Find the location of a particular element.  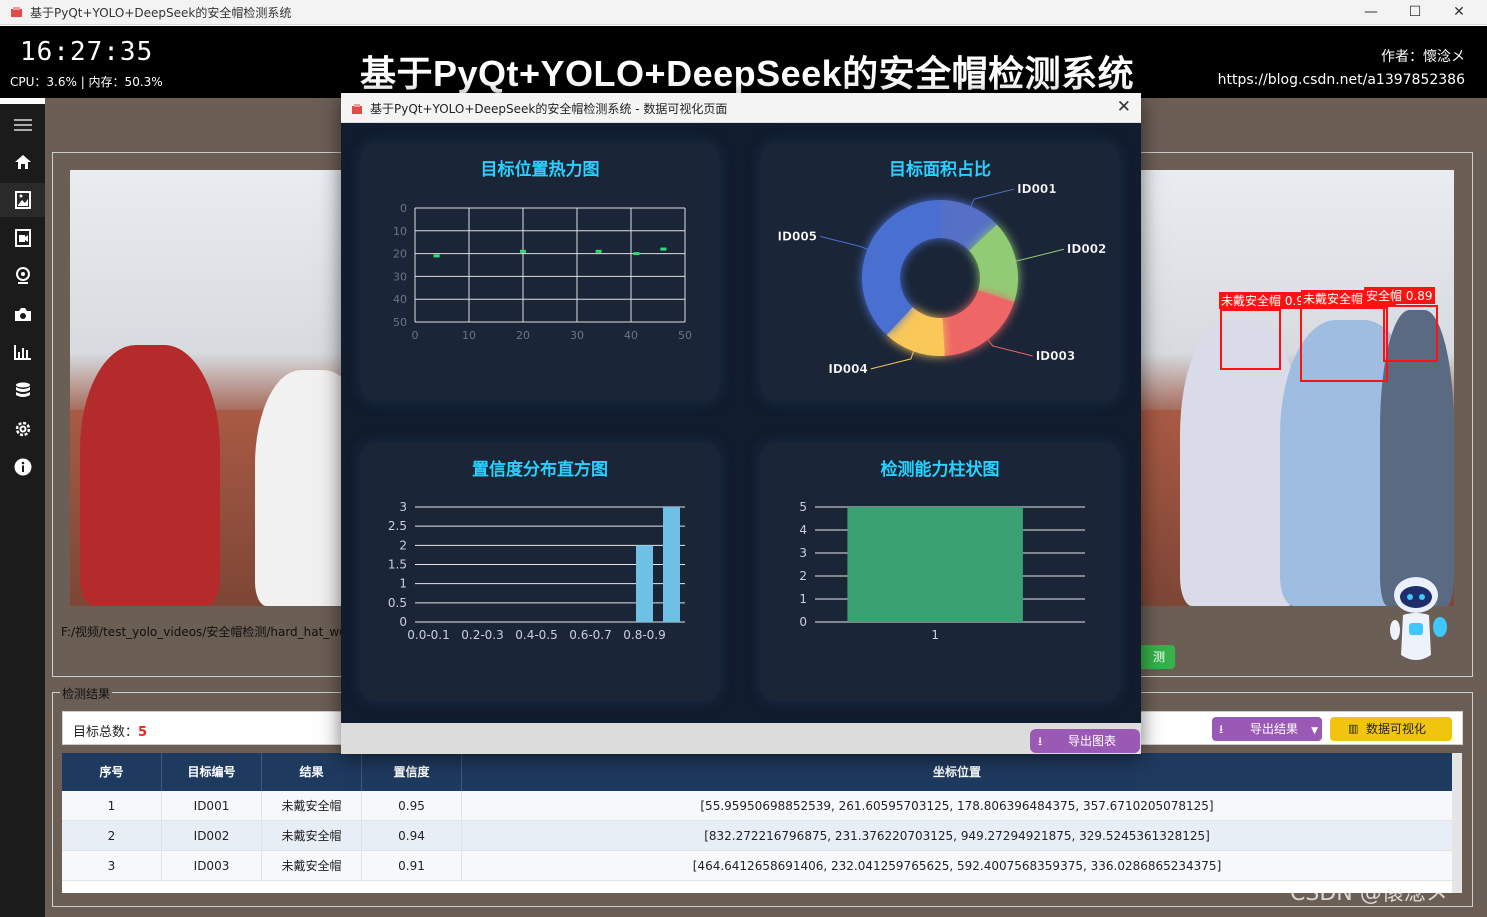

minimize-button: — is located at coordinates (1371, 12).